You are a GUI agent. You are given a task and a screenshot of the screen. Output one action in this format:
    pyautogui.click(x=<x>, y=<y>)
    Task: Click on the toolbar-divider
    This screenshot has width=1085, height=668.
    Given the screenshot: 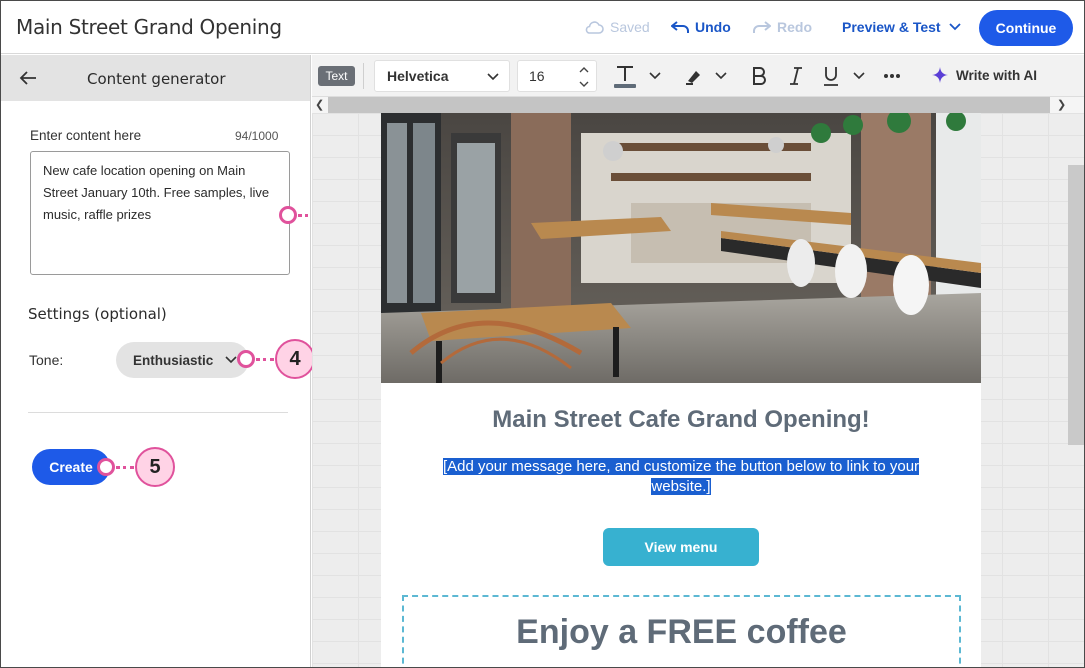 What is the action you would take?
    pyautogui.click(x=363, y=76)
    